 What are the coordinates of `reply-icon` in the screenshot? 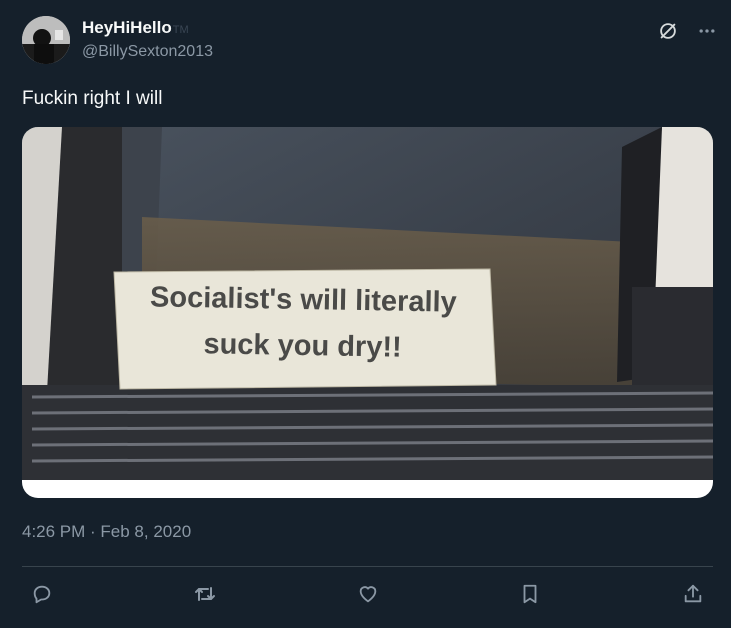 It's located at (42, 596).